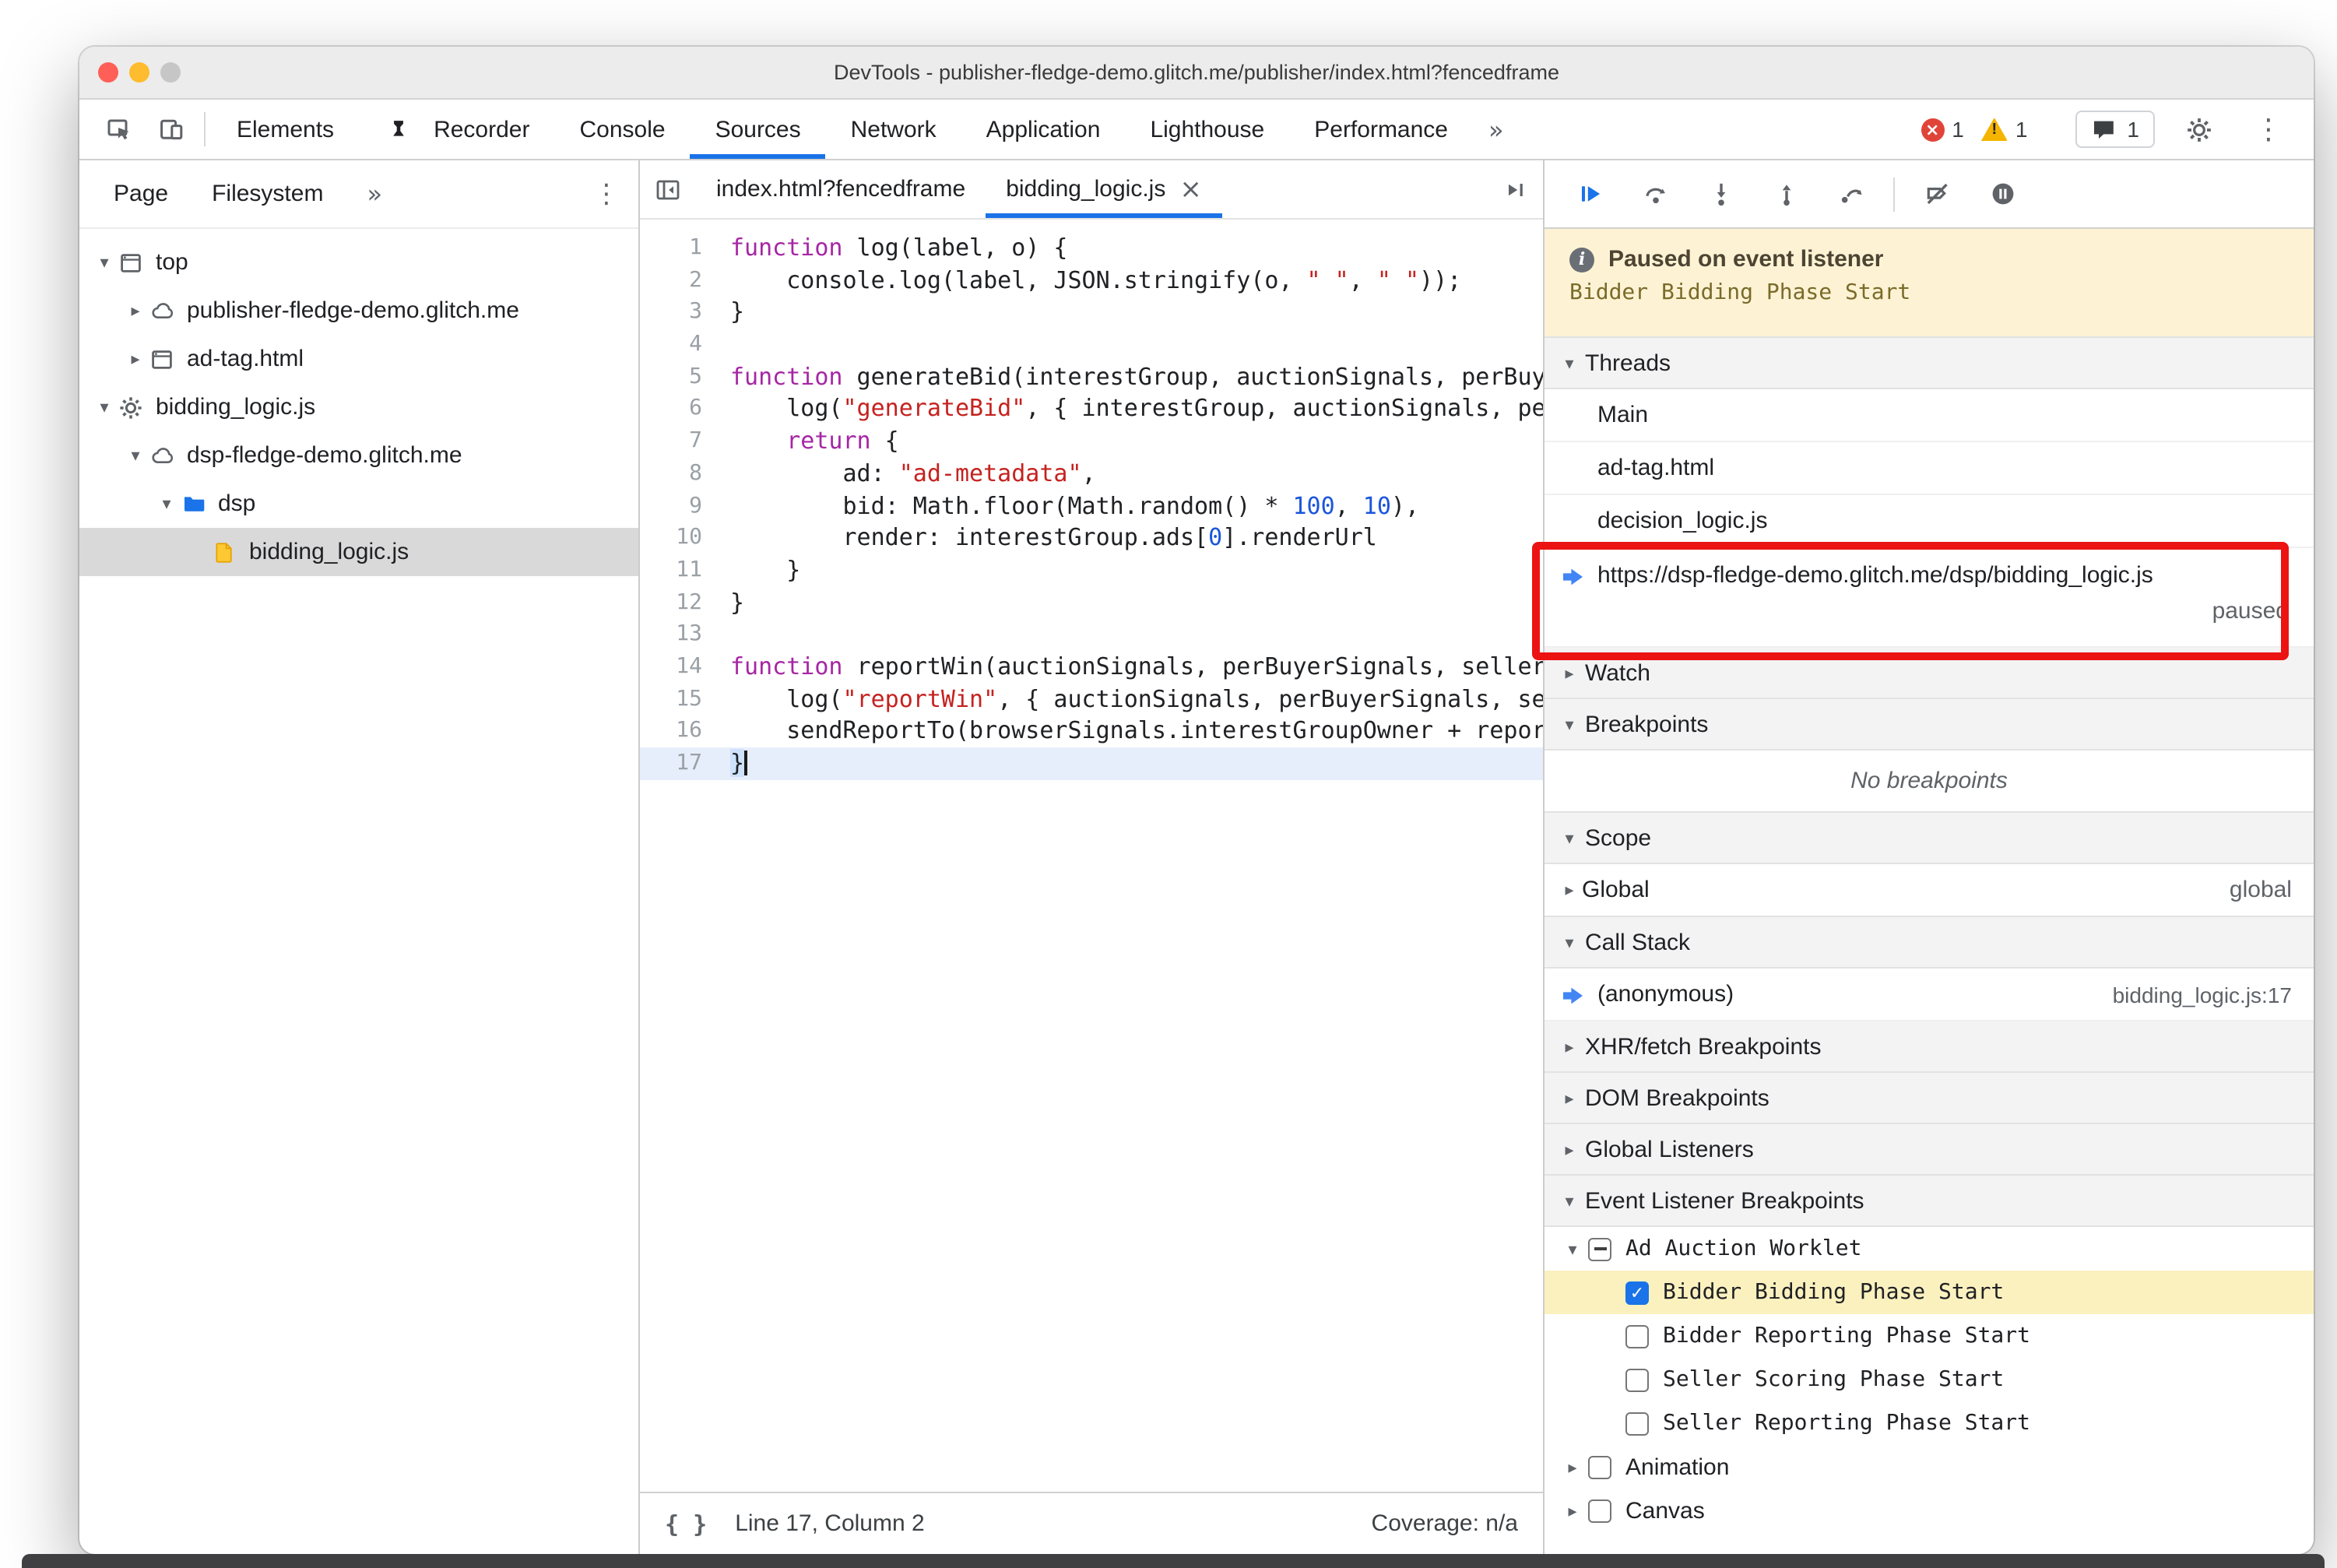 This screenshot has width=2337, height=1568. Describe the element at coordinates (1930, 415) in the screenshot. I see `thread-item-main: Main` at that location.